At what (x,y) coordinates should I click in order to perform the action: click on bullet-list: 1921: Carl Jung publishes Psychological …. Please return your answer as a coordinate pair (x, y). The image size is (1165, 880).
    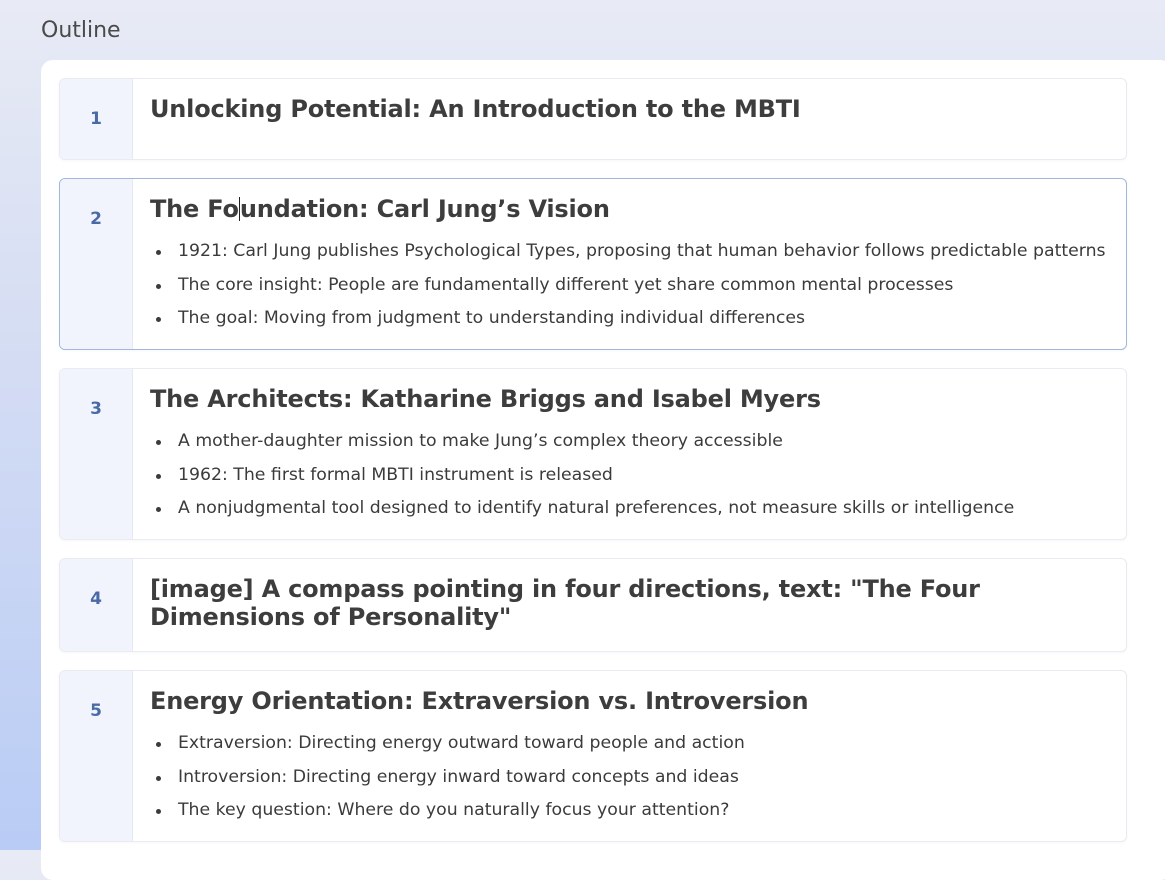
    Looking at the image, I should click on (628, 285).